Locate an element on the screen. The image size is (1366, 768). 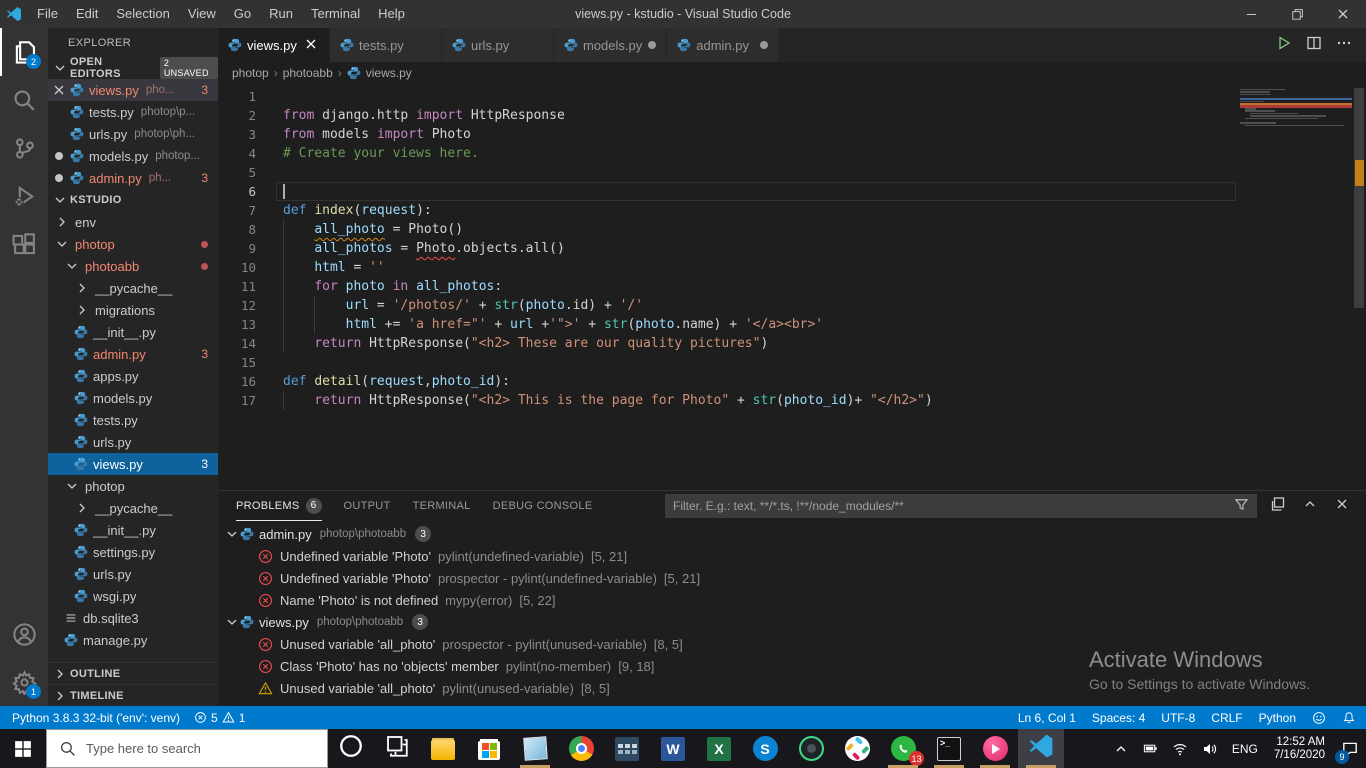
taskbar-media-app-button is located at coordinates (995, 748).